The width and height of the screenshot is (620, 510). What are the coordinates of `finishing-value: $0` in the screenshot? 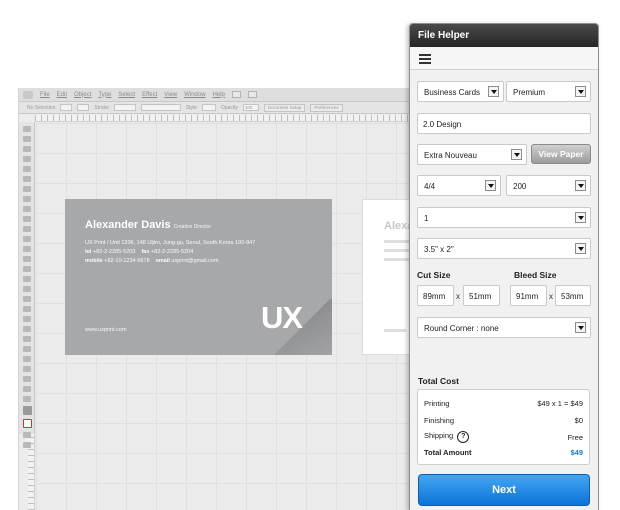 It's located at (578, 420).